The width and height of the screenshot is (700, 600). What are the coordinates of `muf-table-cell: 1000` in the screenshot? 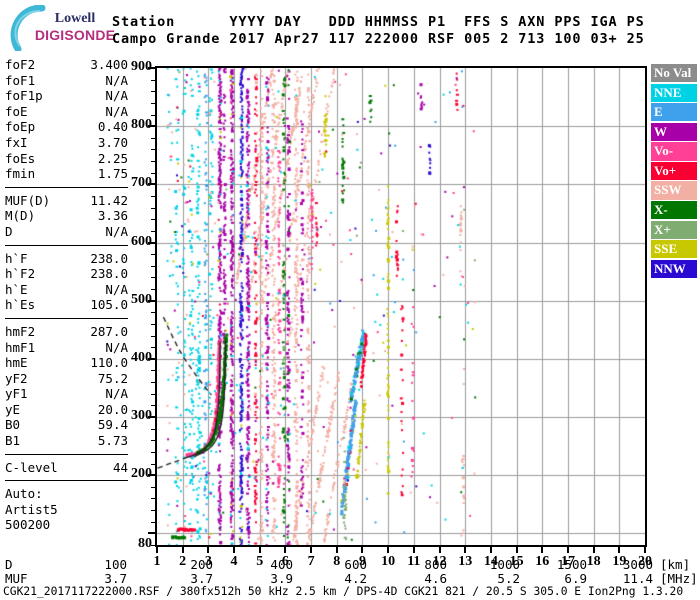 It's located at (504, 564).